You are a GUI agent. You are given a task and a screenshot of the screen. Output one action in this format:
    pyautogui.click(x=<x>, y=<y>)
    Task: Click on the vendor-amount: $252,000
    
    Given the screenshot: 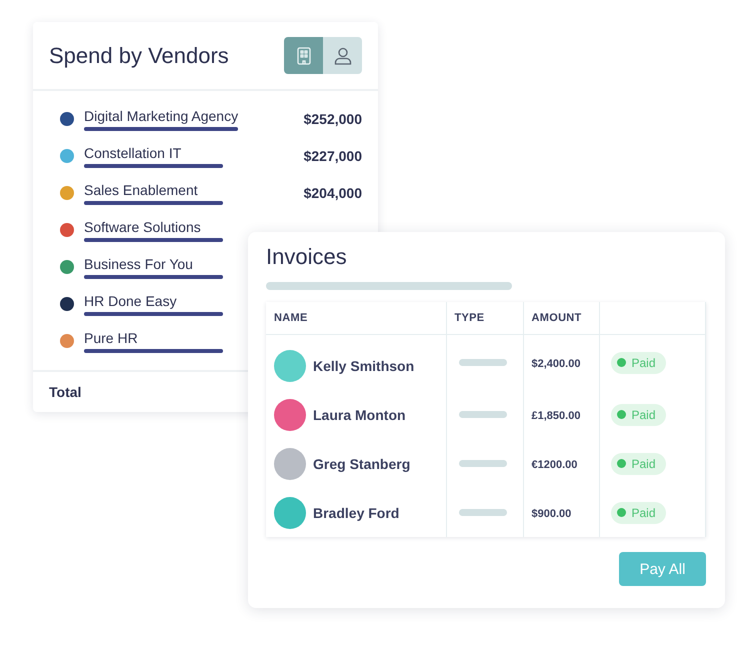 What is the action you would take?
    pyautogui.click(x=333, y=119)
    